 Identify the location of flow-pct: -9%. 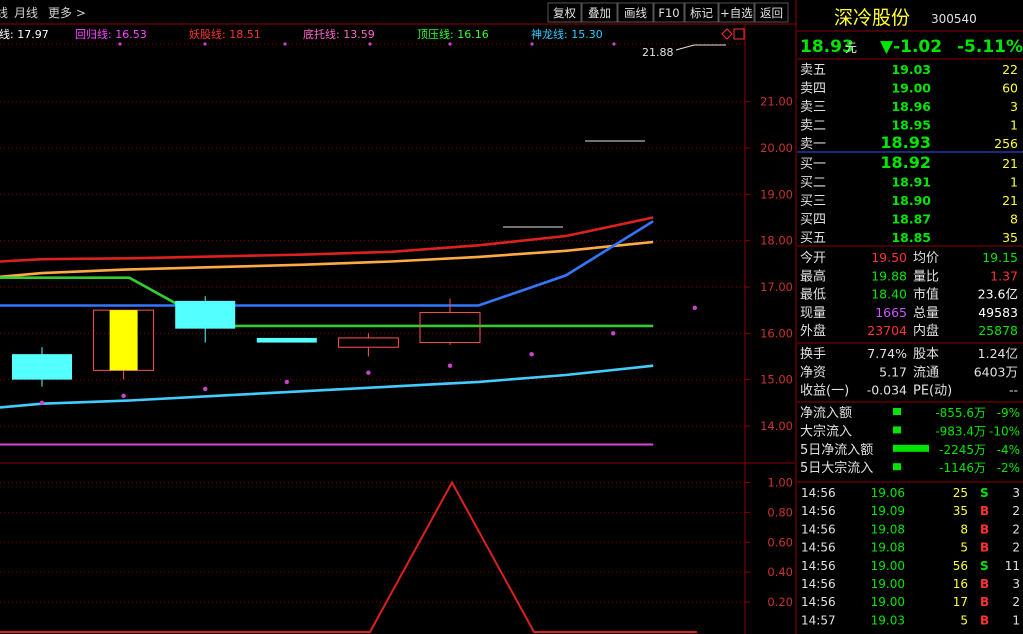
(1008, 413).